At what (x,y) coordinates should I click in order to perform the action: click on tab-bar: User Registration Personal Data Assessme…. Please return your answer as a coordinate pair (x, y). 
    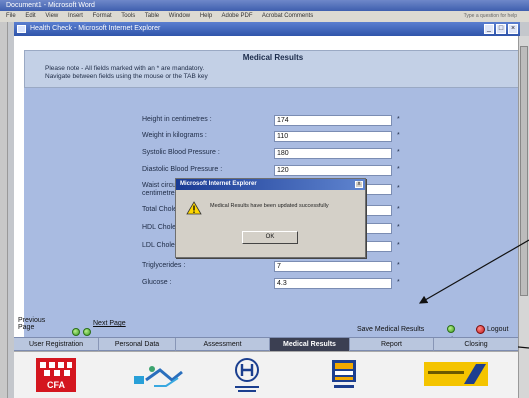
    Looking at the image, I should click on (266, 344).